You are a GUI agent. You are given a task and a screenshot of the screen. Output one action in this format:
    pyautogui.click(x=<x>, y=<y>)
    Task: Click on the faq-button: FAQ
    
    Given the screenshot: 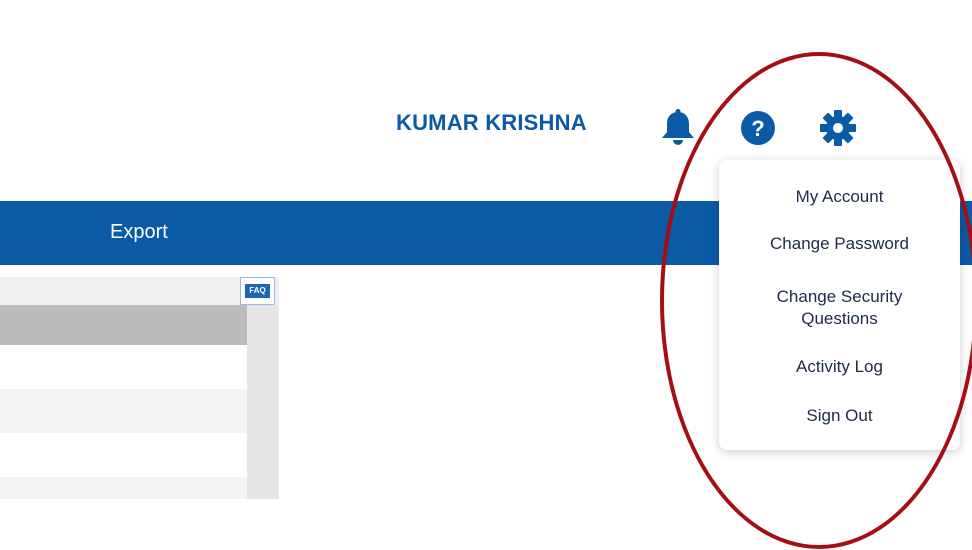 What is the action you would take?
    pyautogui.click(x=257, y=291)
    